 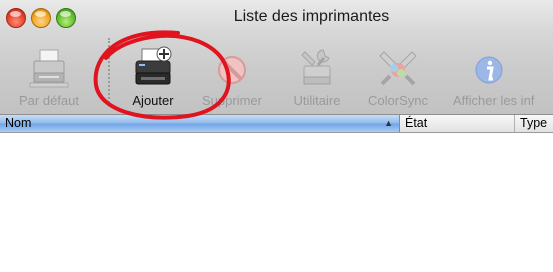 I want to click on toolbar-colorsync-label: ColorSync, so click(x=398, y=100).